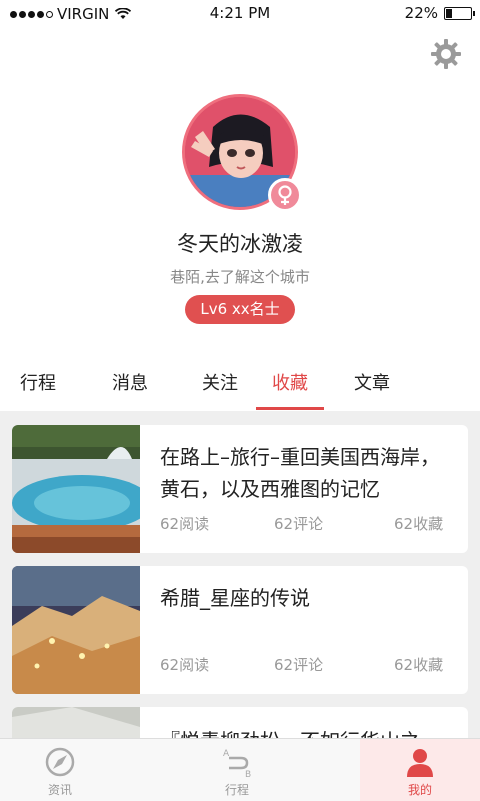 This screenshot has width=480, height=801. Describe the element at coordinates (446, 54) in the screenshot. I see `gear-icon` at that location.